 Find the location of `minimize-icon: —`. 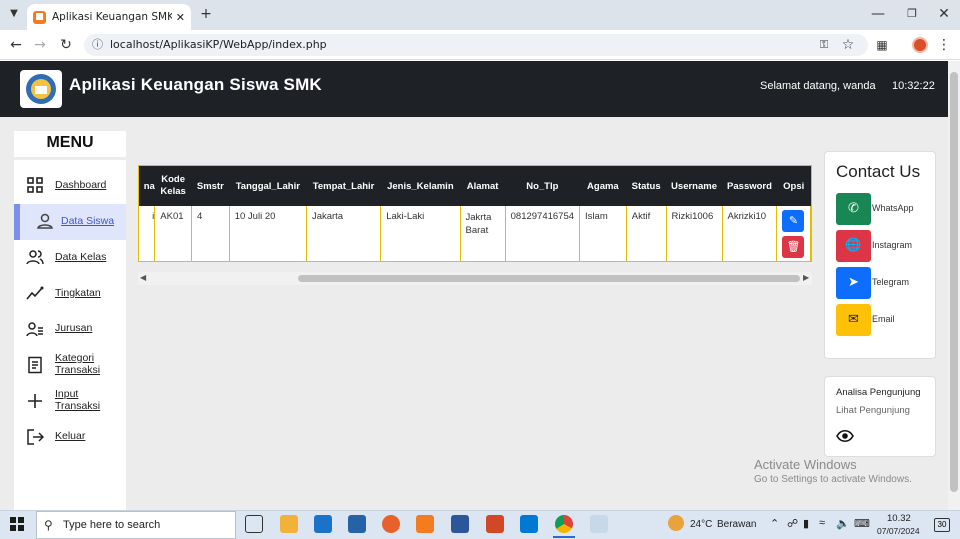

minimize-icon: — is located at coordinates (878, 14).